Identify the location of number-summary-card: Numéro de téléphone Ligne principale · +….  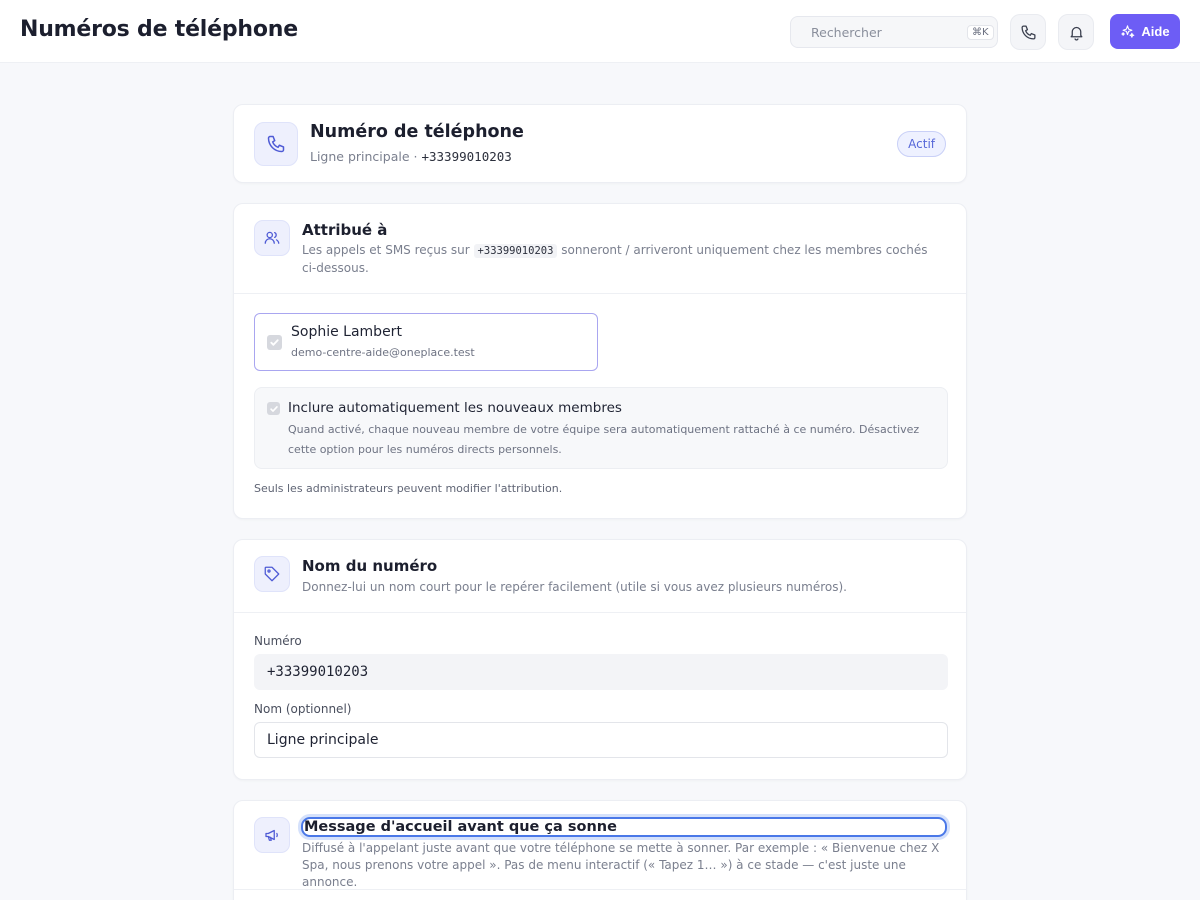
(600, 143).